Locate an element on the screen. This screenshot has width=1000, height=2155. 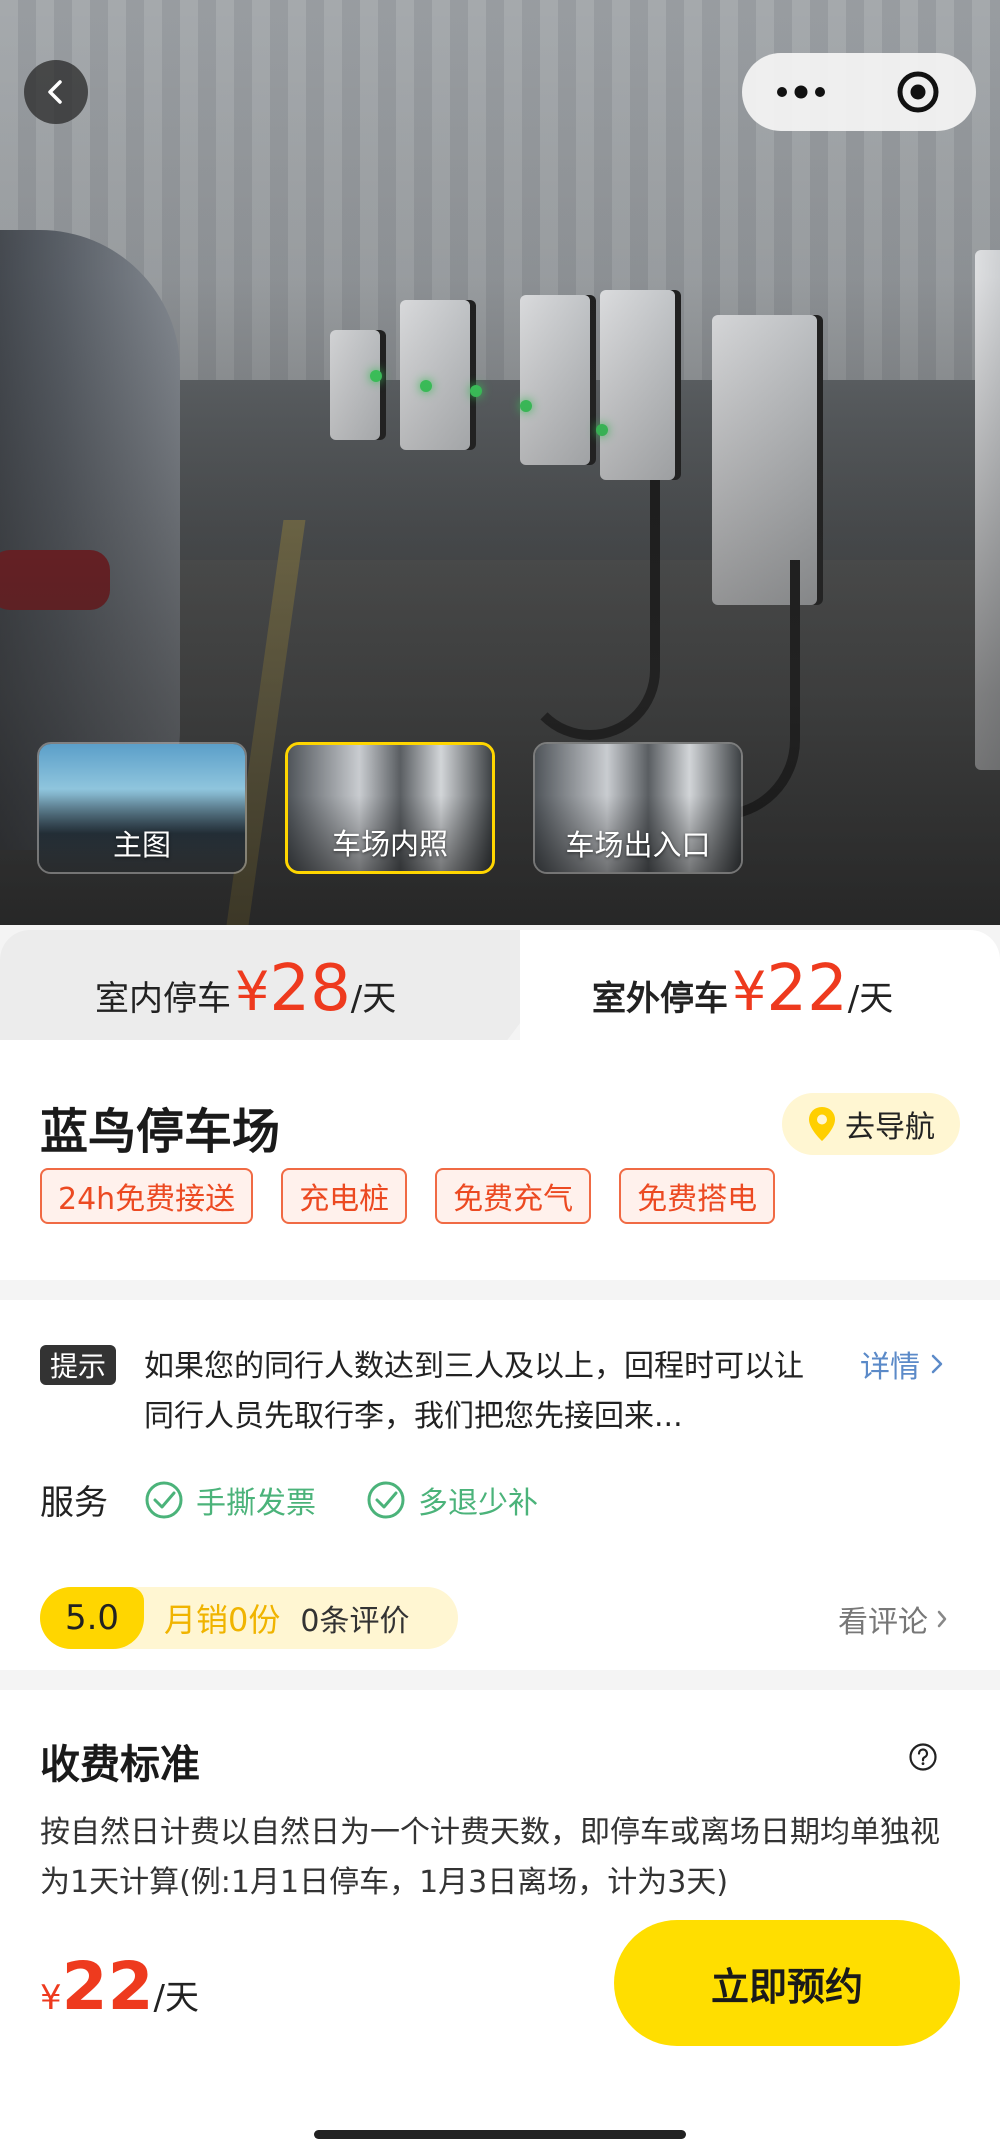
bottom-currency: ¥ is located at coordinates (51, 1998).